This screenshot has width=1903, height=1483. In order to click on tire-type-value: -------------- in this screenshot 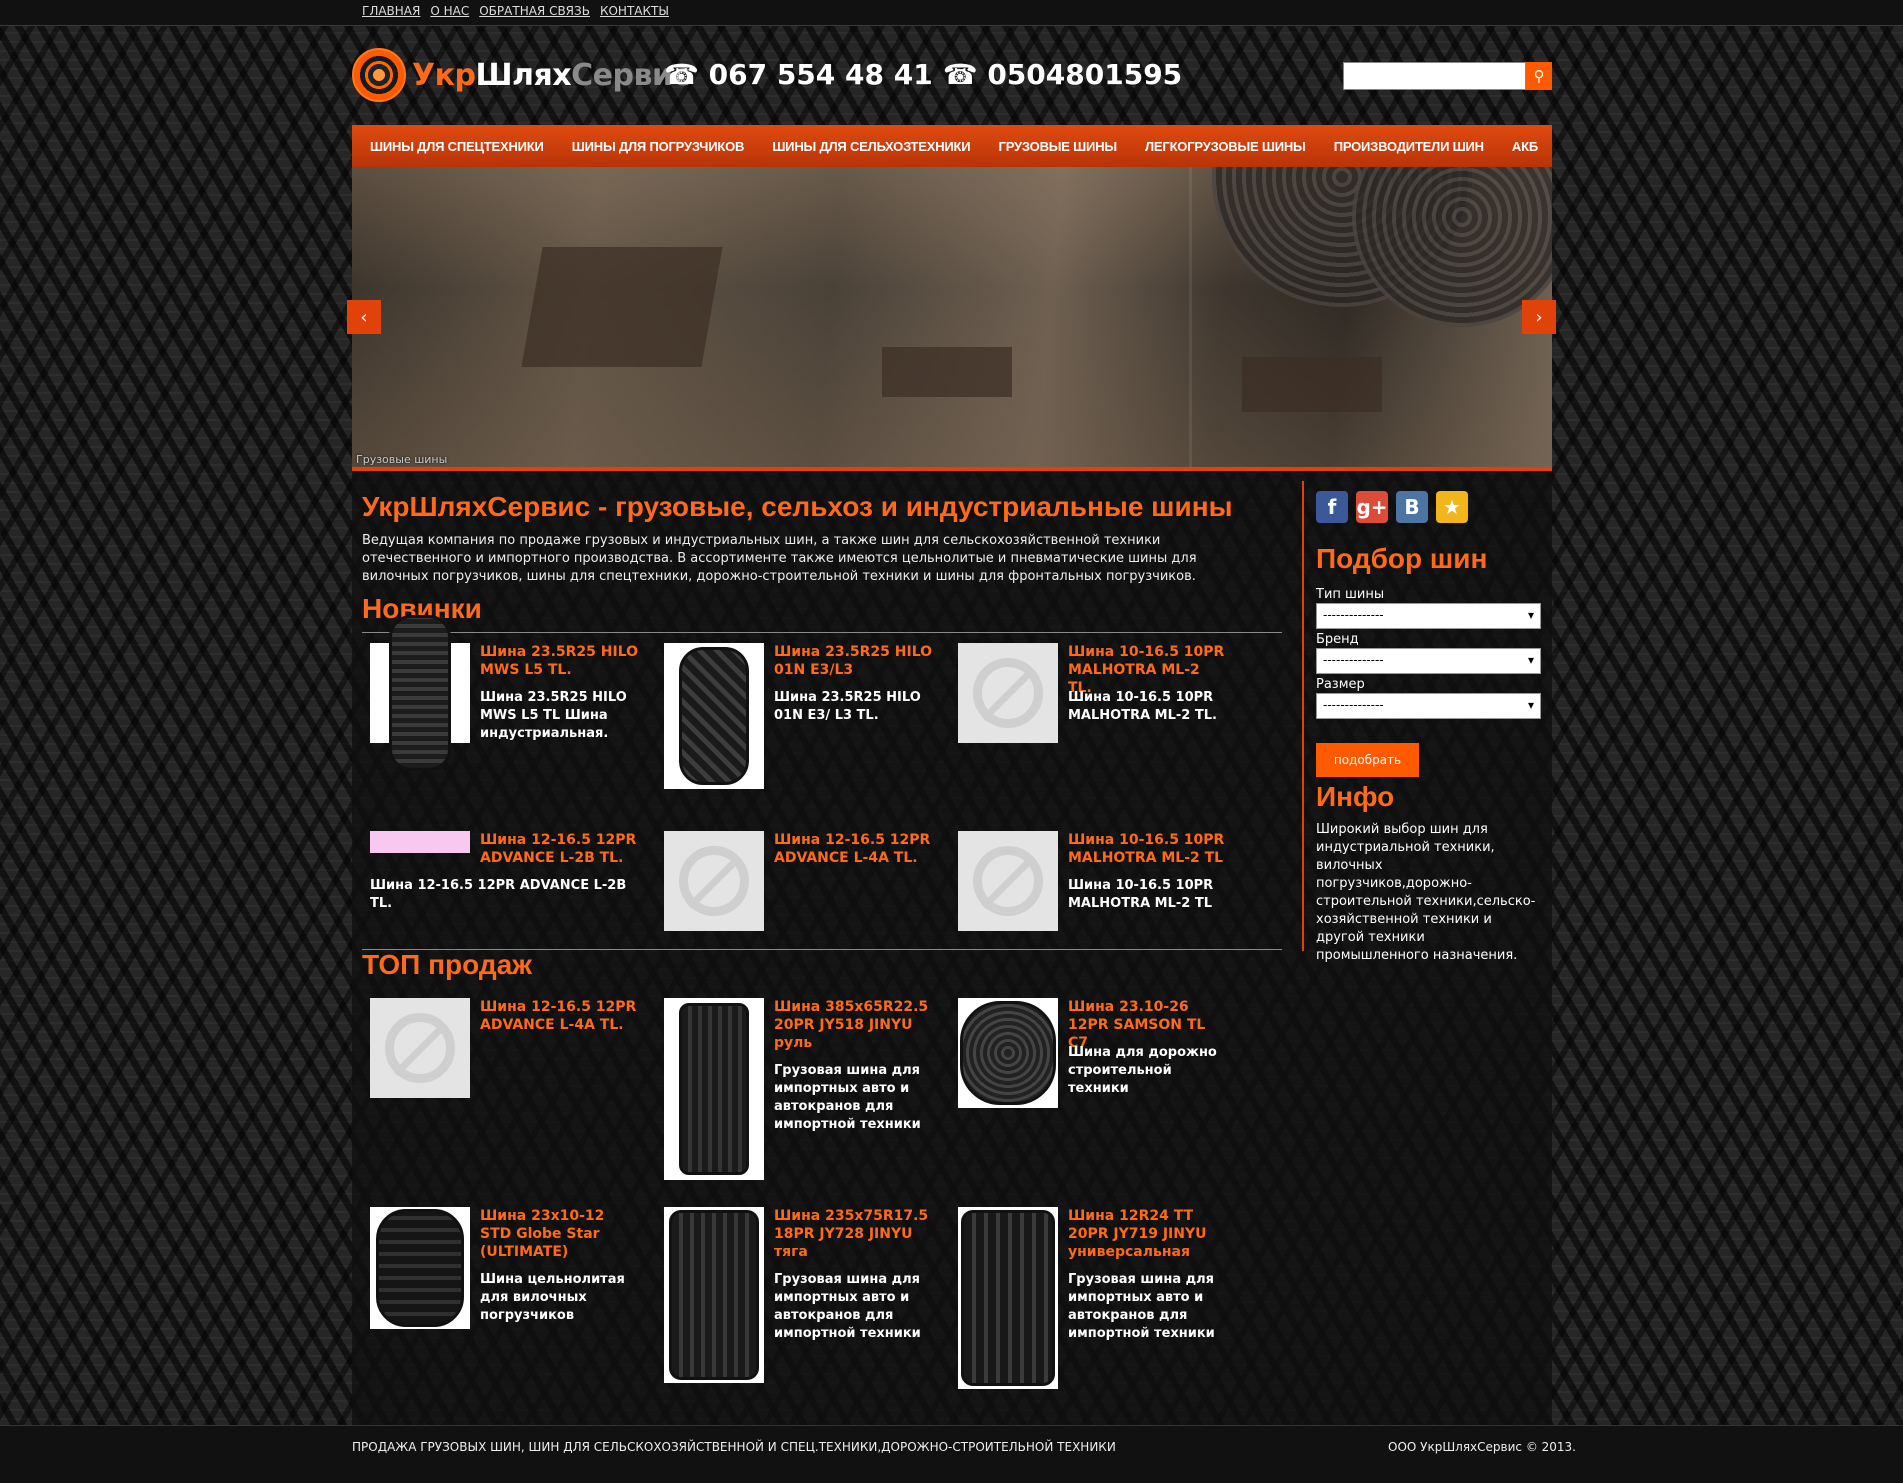, I will do `click(1353, 615)`.